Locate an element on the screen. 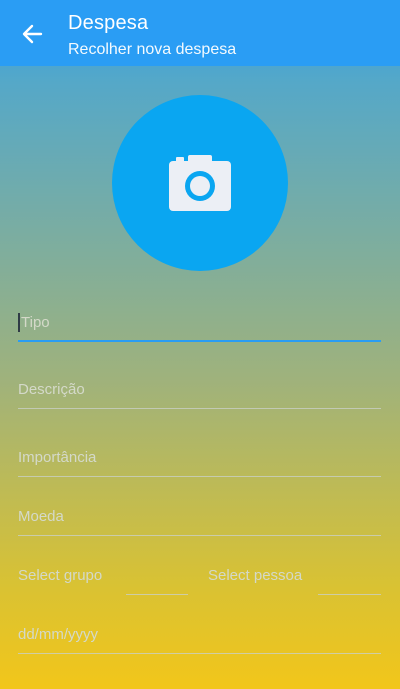 This screenshot has width=400, height=689. tipo-underline is located at coordinates (199, 341).